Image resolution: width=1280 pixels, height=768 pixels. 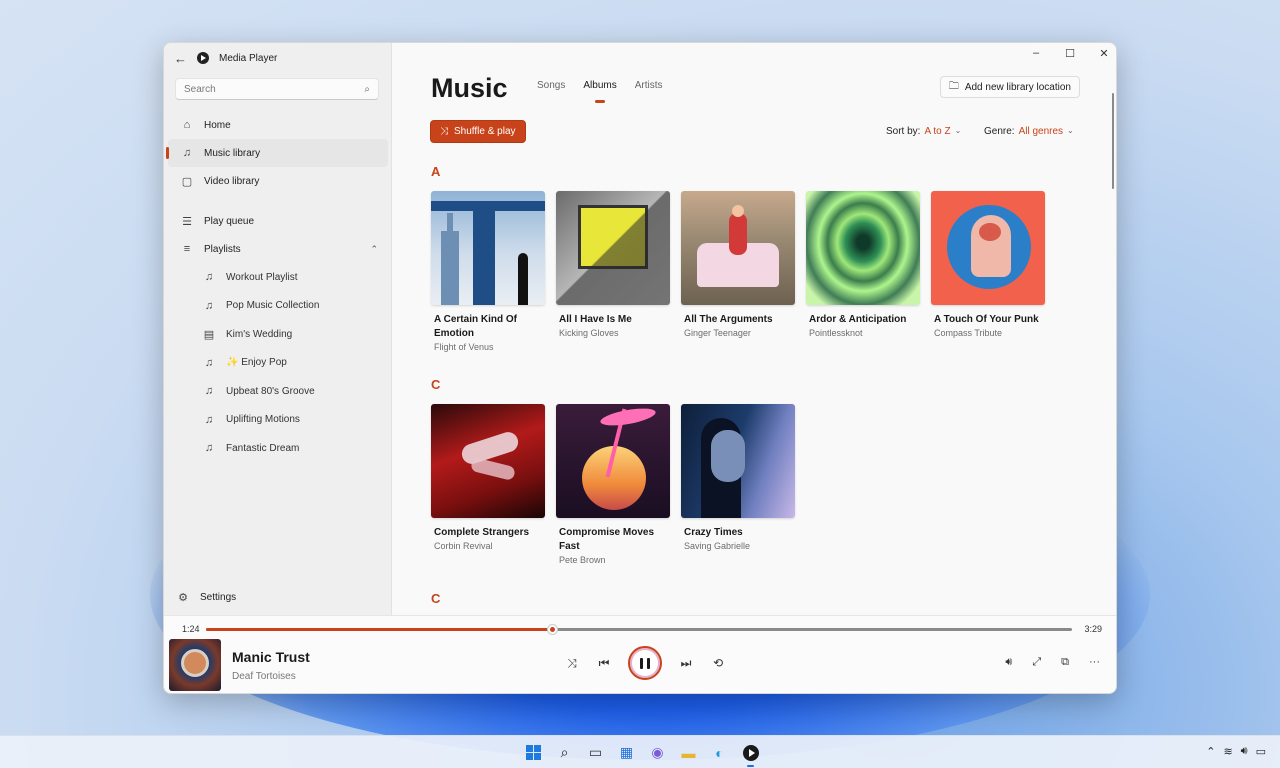 I want to click on task-view-icon: ▭, so click(x=595, y=752).